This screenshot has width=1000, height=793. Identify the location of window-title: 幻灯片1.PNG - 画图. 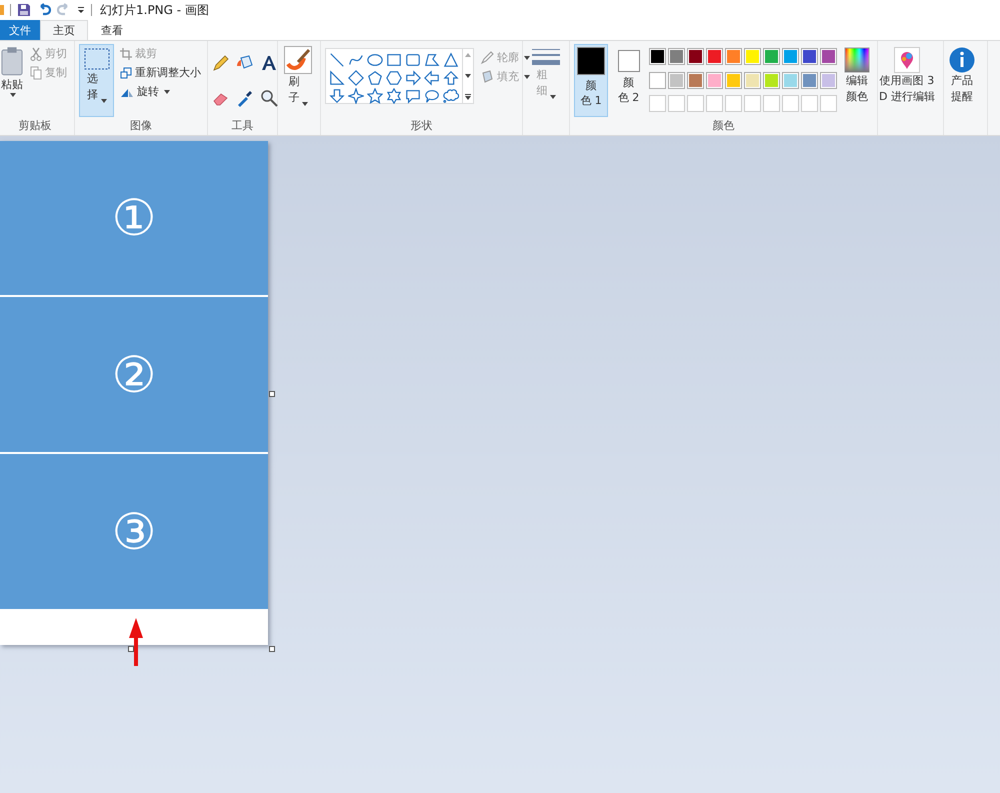
(154, 10).